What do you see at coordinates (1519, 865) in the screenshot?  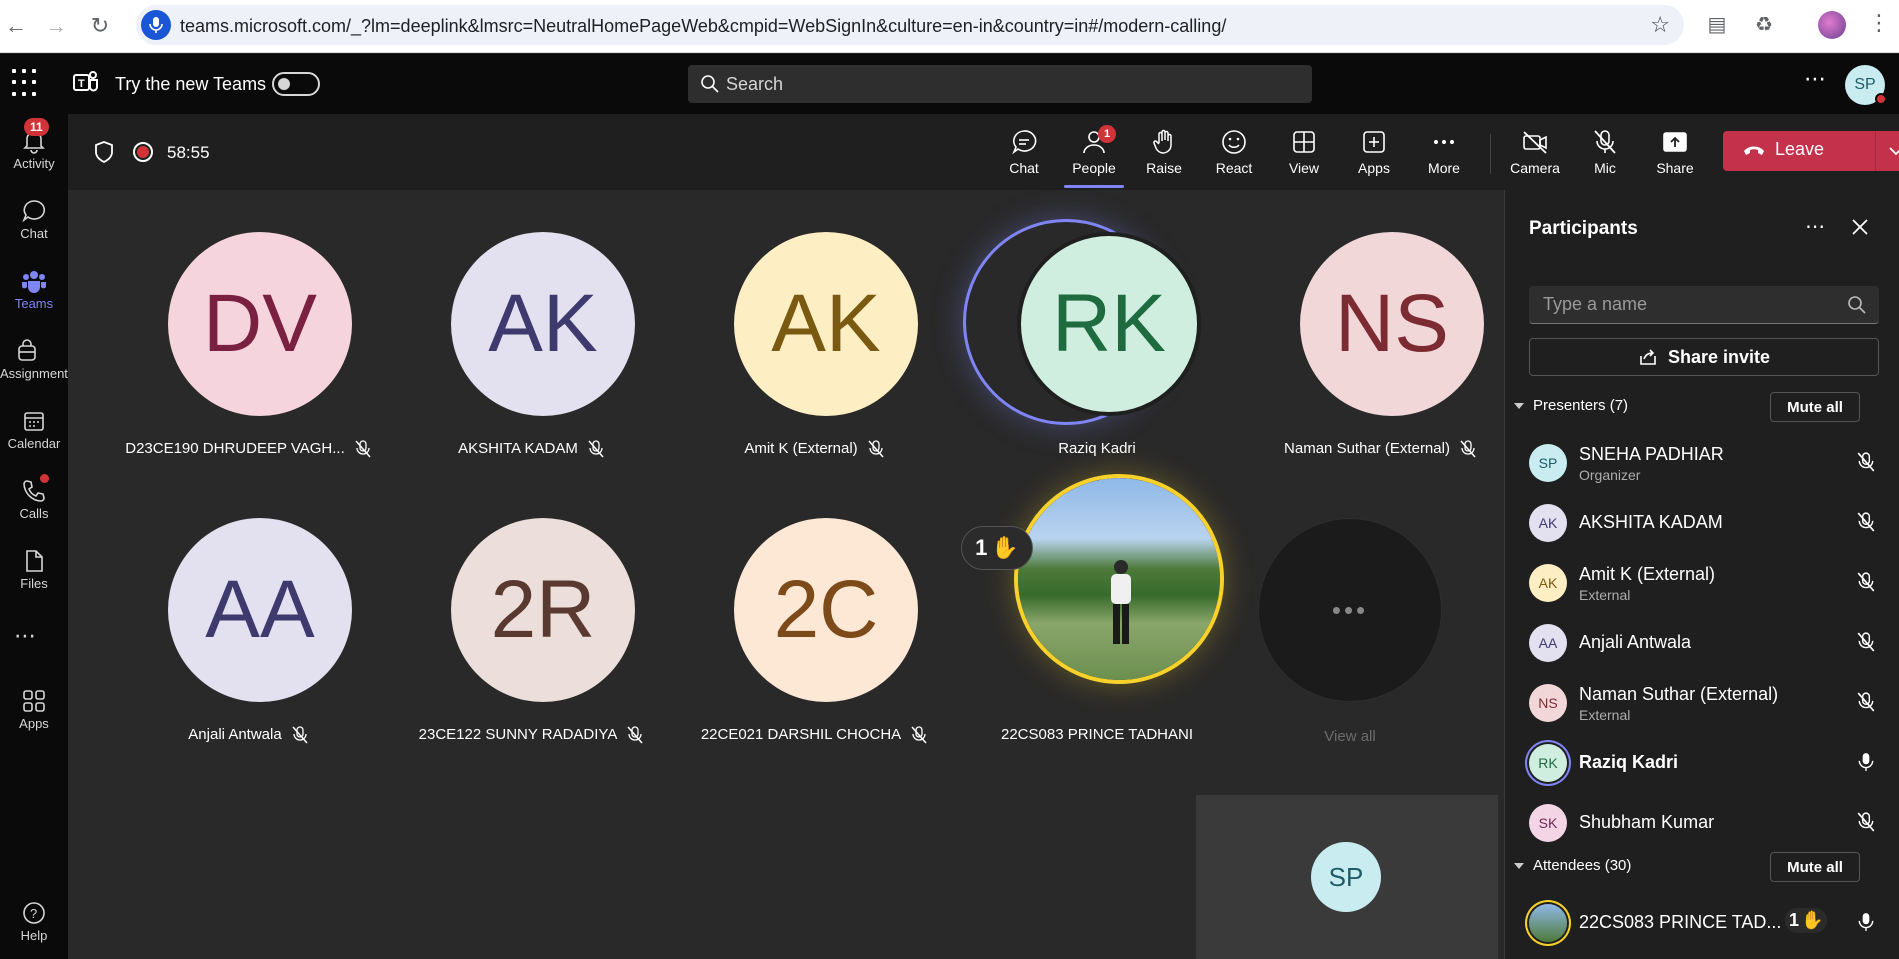 I see `caret-down-icon` at bounding box center [1519, 865].